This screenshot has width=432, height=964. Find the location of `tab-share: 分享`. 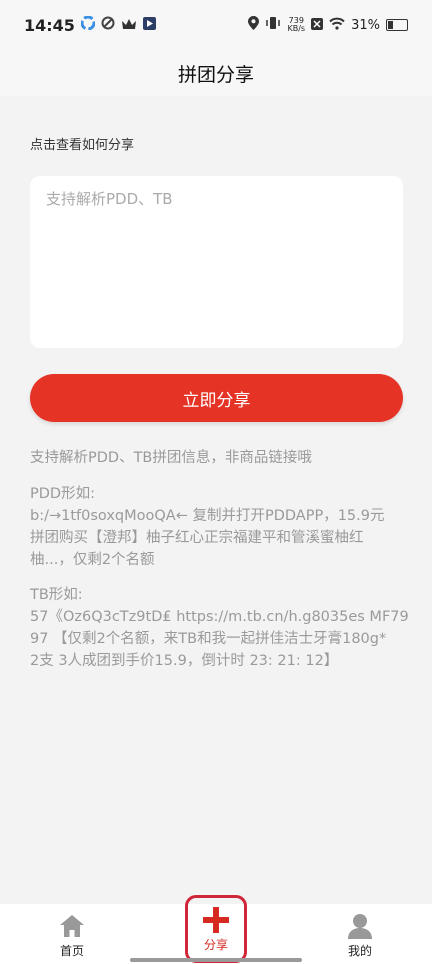

tab-share: 分享 is located at coordinates (216, 929).